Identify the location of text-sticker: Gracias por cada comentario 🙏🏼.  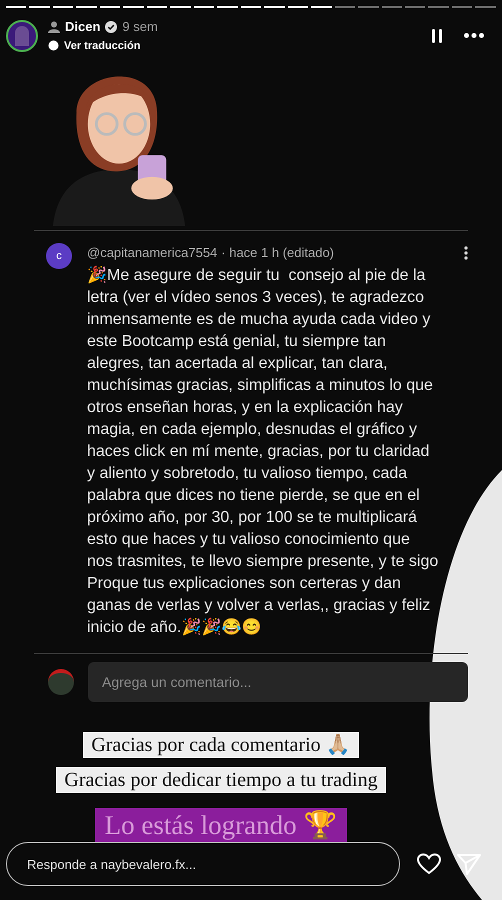
(221, 745).